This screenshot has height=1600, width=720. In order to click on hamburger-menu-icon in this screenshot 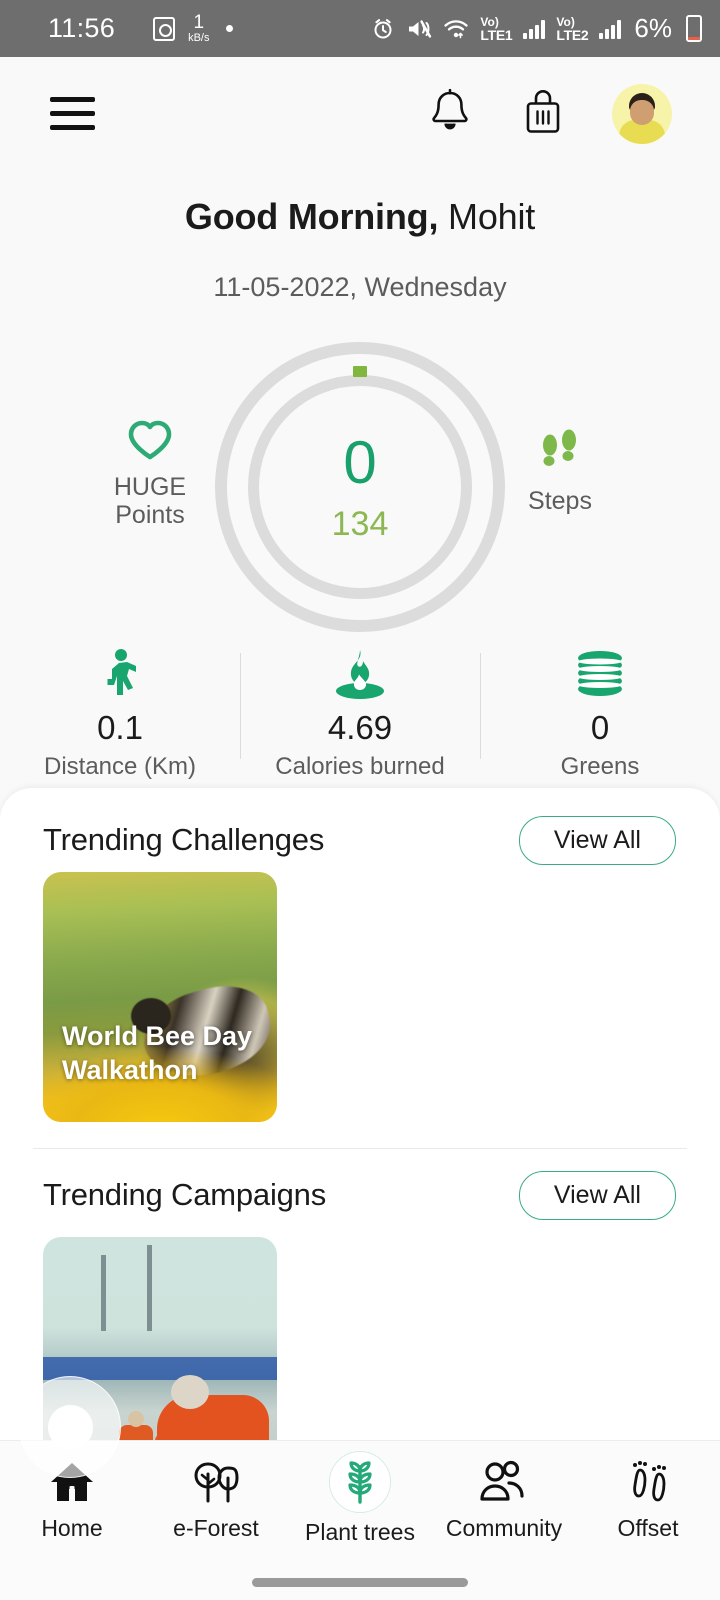, I will do `click(72, 113)`.